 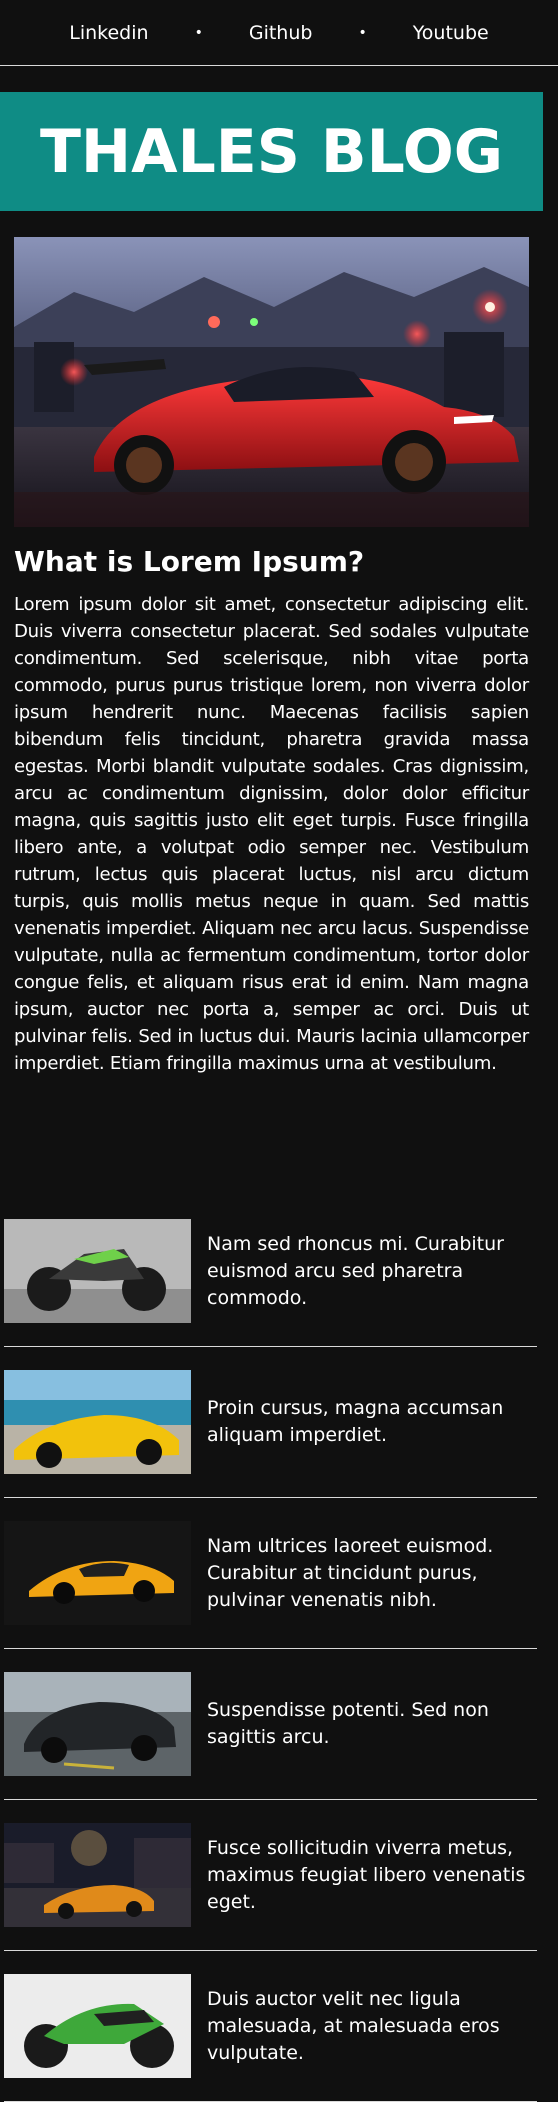 What do you see at coordinates (189, 561) in the screenshot?
I see `article-heading: What is Lorem Ipsum?` at bounding box center [189, 561].